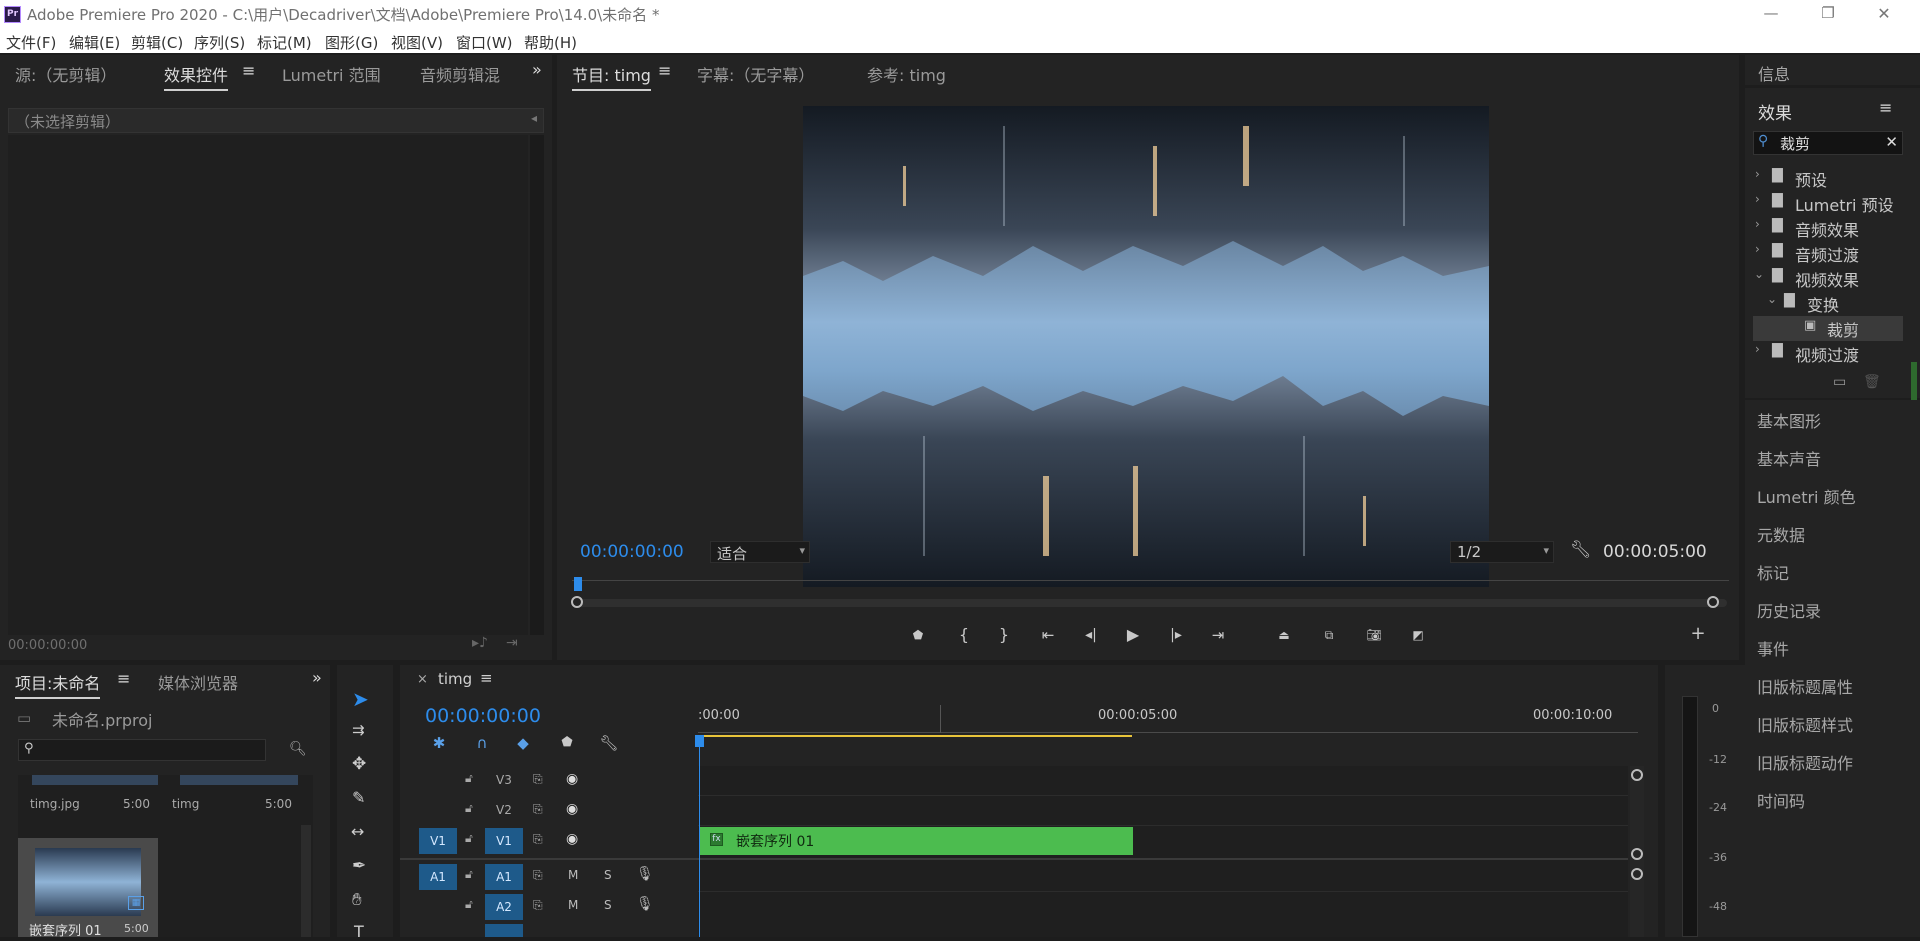 Image resolution: width=1920 pixels, height=941 pixels. What do you see at coordinates (438, 841) in the screenshot?
I see `source-patch-v1: V1` at bounding box center [438, 841].